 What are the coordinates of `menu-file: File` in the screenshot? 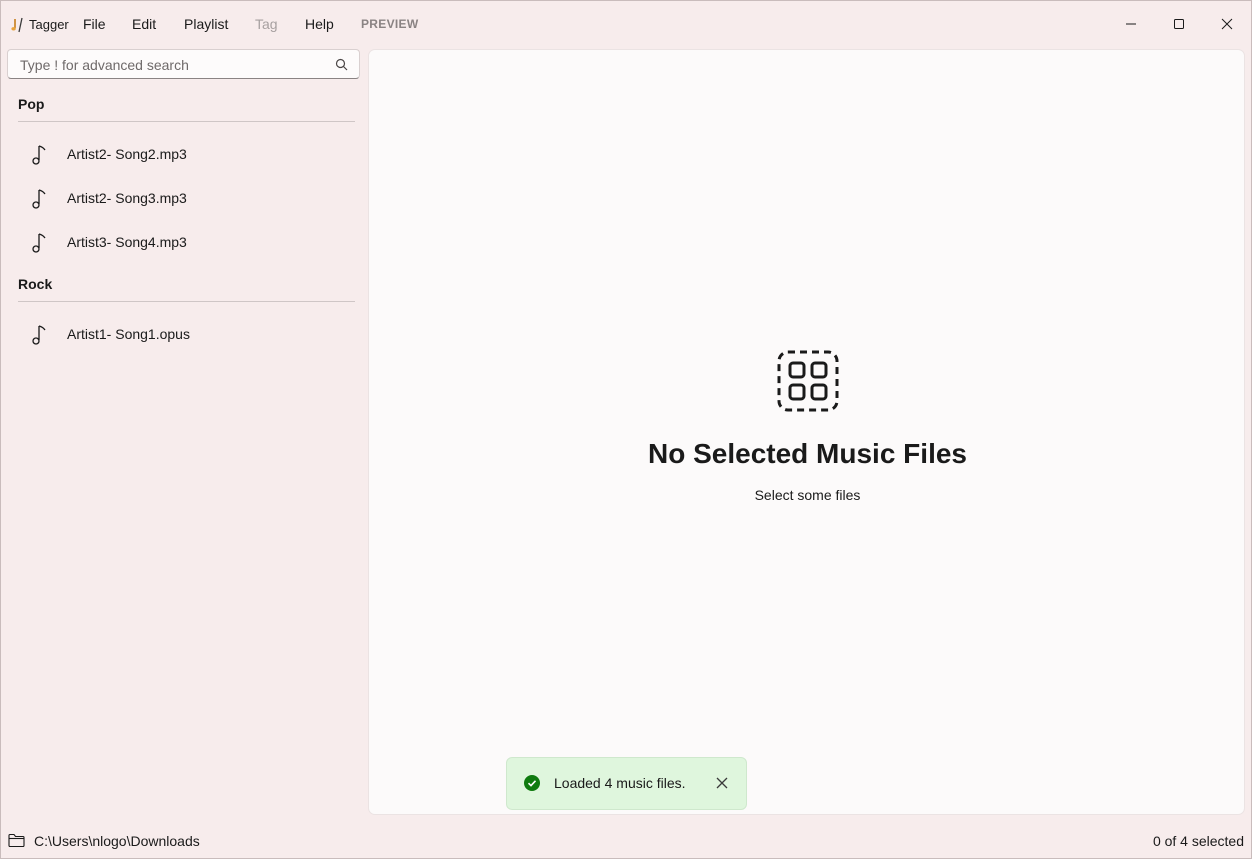 It's located at (94, 24).